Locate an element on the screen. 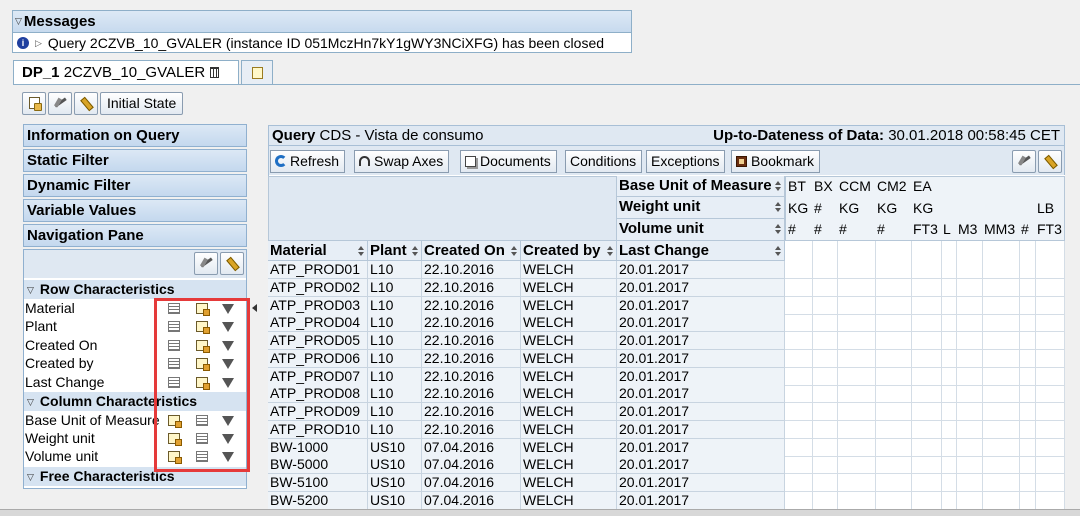 The height and width of the screenshot is (516, 1080). documents-button: Documents is located at coordinates (508, 161).